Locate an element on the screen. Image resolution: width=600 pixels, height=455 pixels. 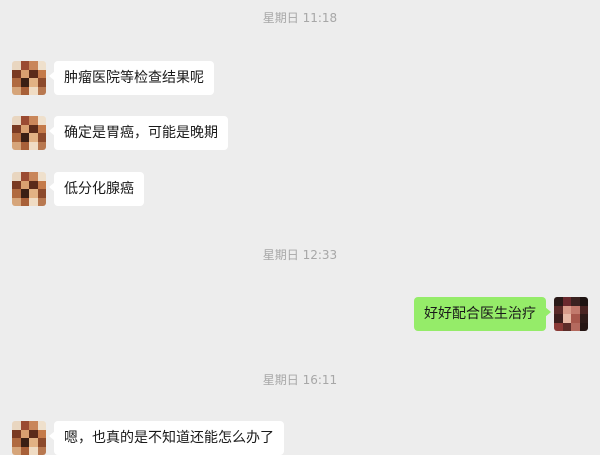
message-bubble-incoming: 确定是胃癌，可能是晚期 is located at coordinates (138, 133).